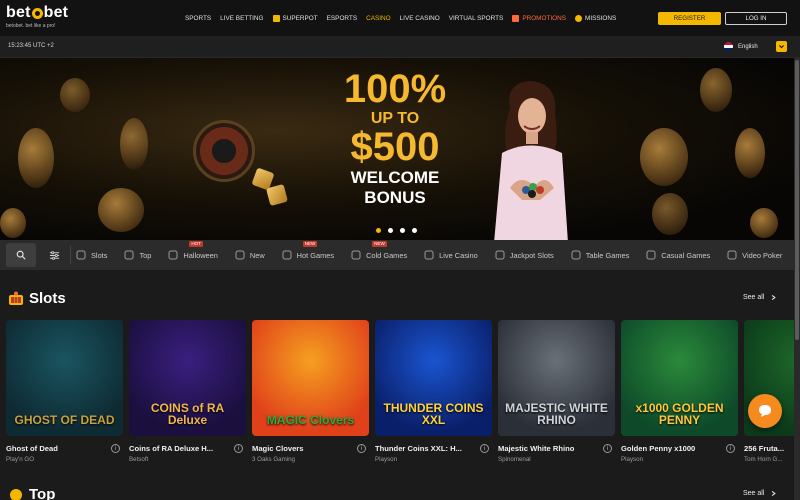 The image size is (800, 500). What do you see at coordinates (748, 46) in the screenshot?
I see `language-label: English` at bounding box center [748, 46].